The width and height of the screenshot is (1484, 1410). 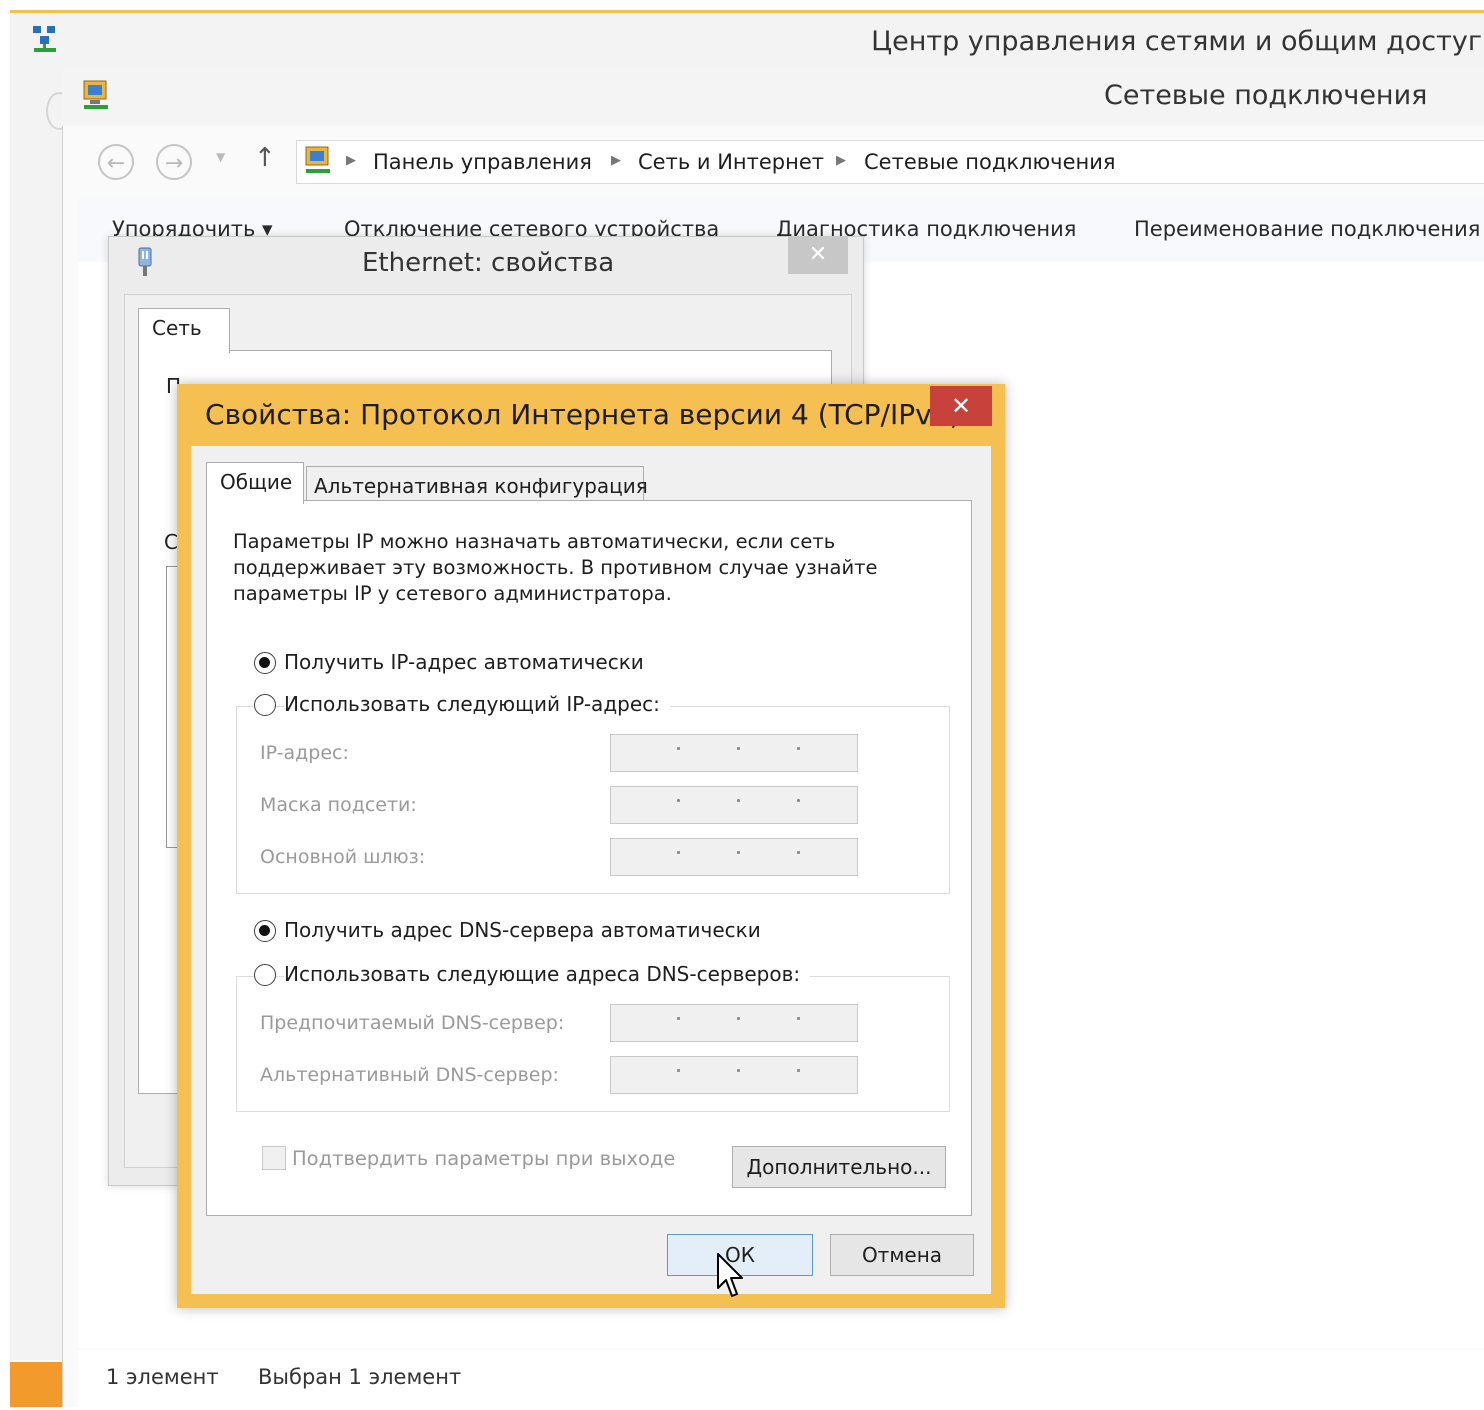 I want to click on ip-auto-radio, so click(x=265, y=663).